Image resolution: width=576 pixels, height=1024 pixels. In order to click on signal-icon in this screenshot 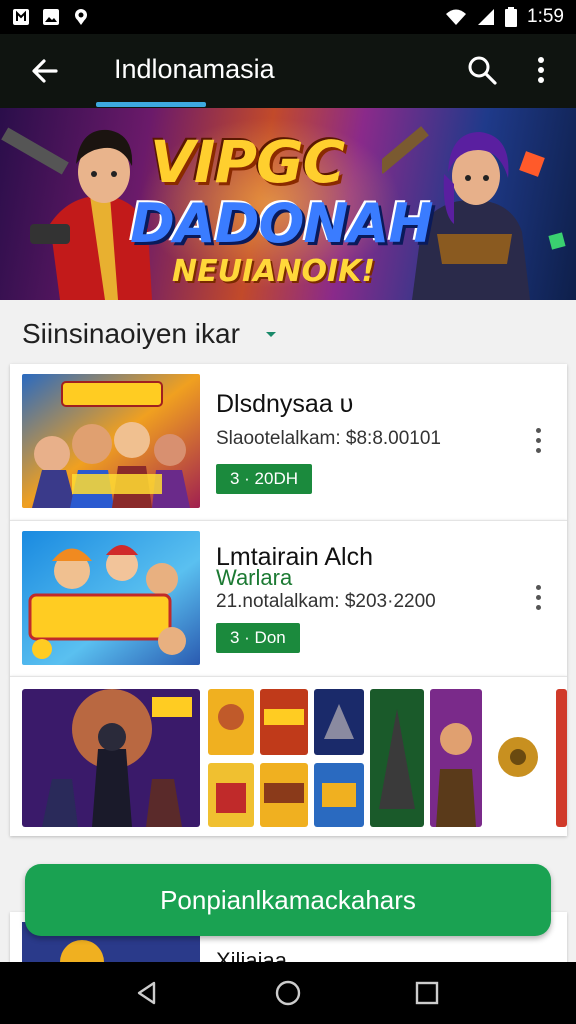, I will do `click(486, 17)`.